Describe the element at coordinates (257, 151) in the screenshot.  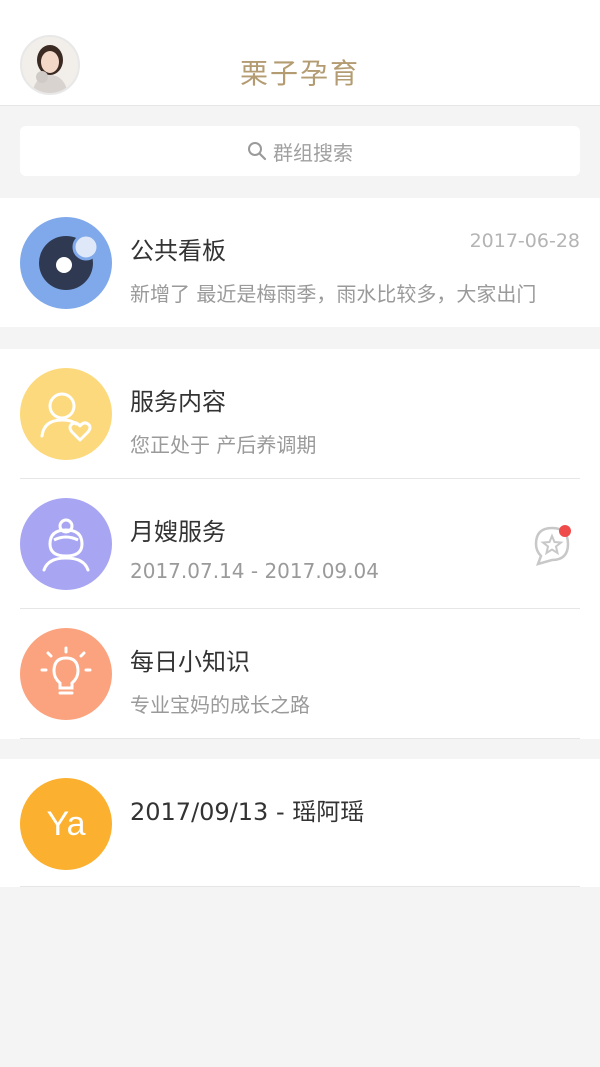
I see `search-icon` at that location.